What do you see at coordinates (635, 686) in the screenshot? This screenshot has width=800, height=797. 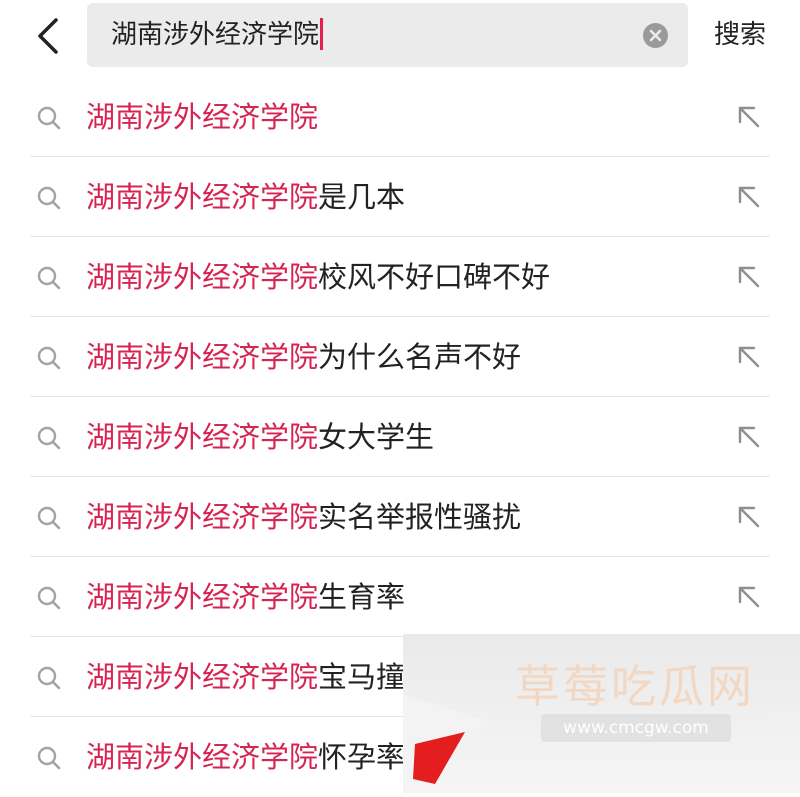 I see `watermark-title: 草莓吃瓜网` at bounding box center [635, 686].